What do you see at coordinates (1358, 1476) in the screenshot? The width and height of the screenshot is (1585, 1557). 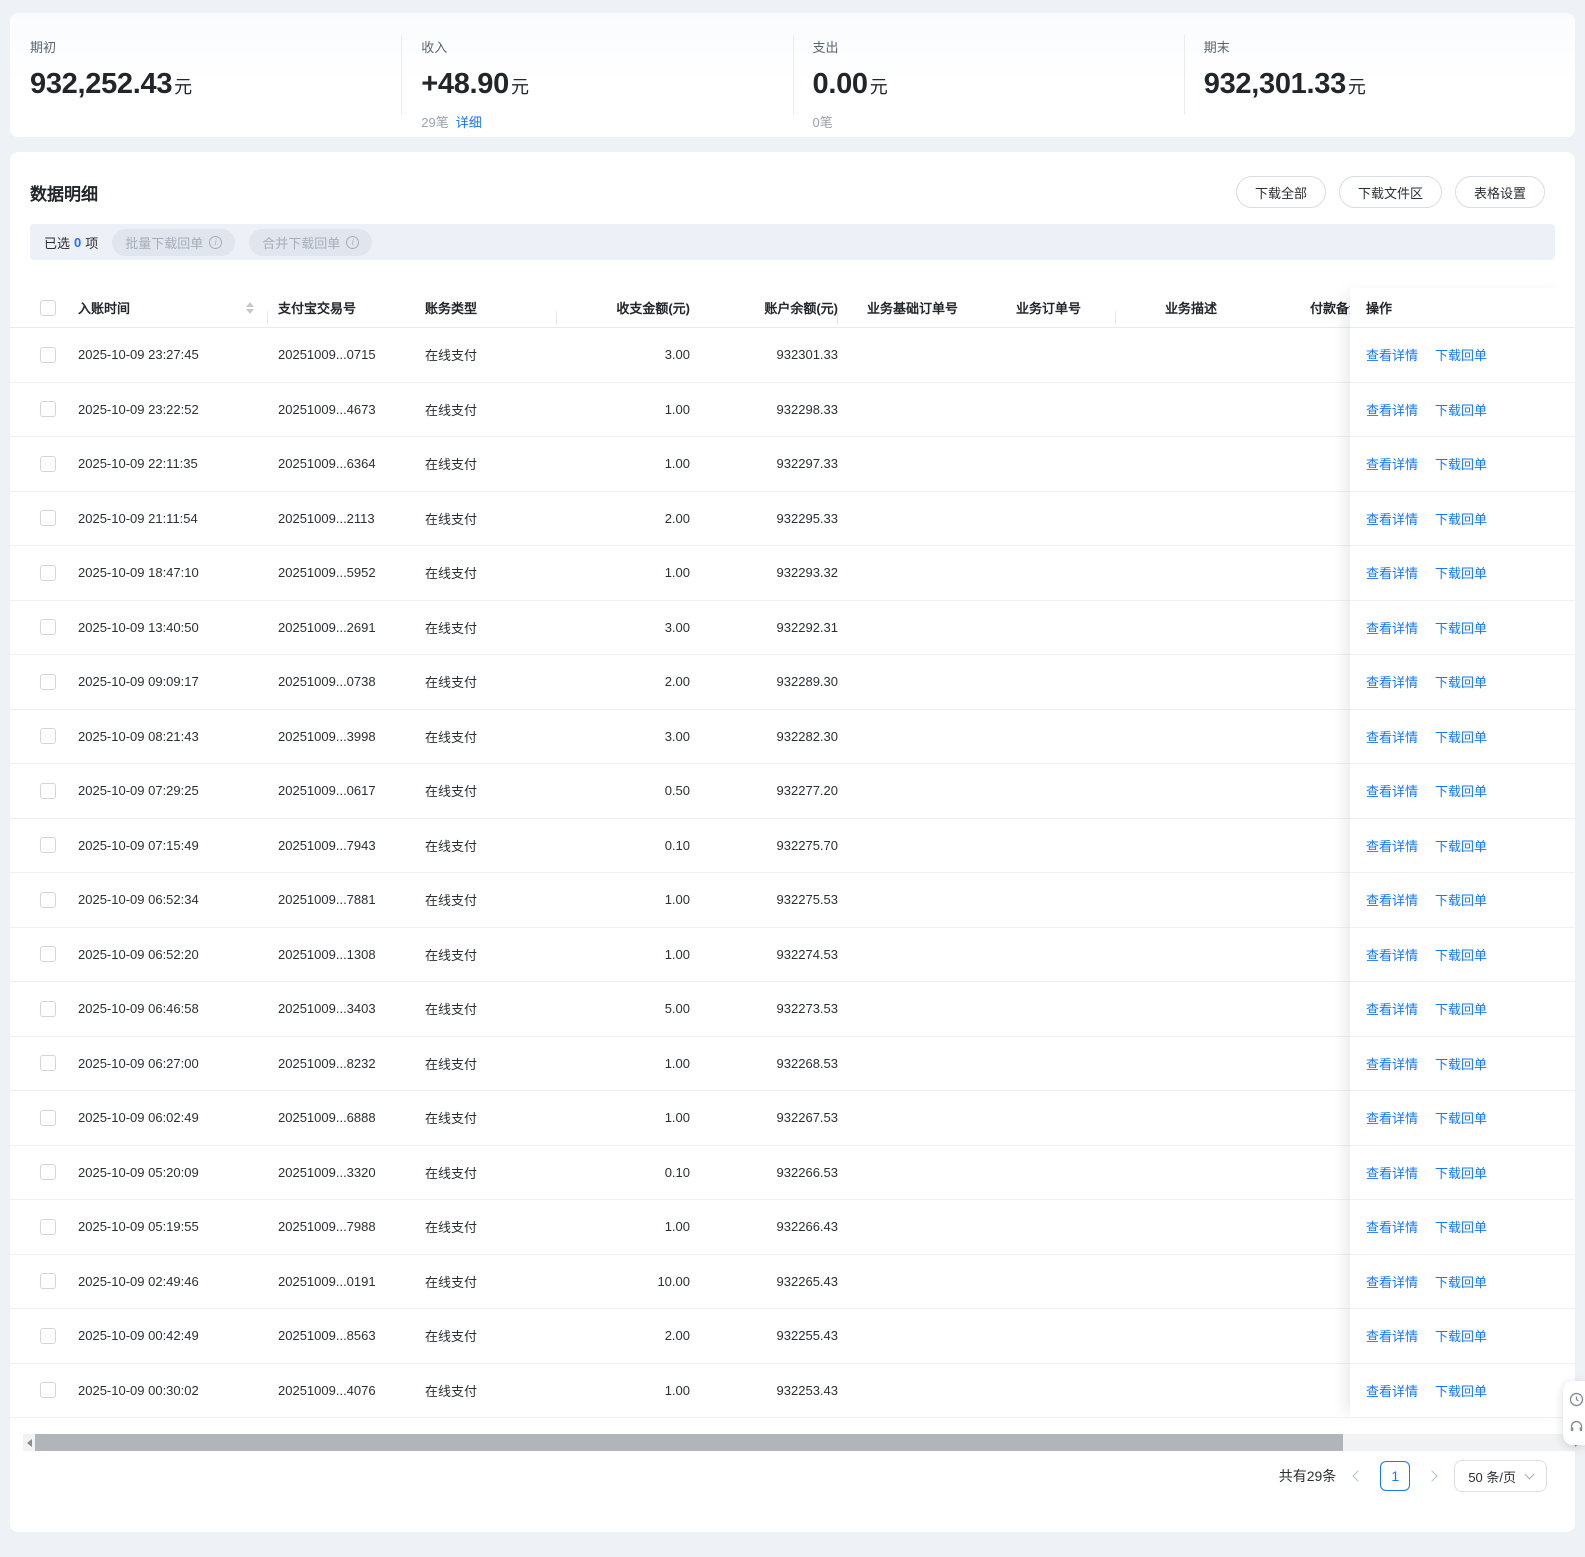 I see `prev-page-icon` at bounding box center [1358, 1476].